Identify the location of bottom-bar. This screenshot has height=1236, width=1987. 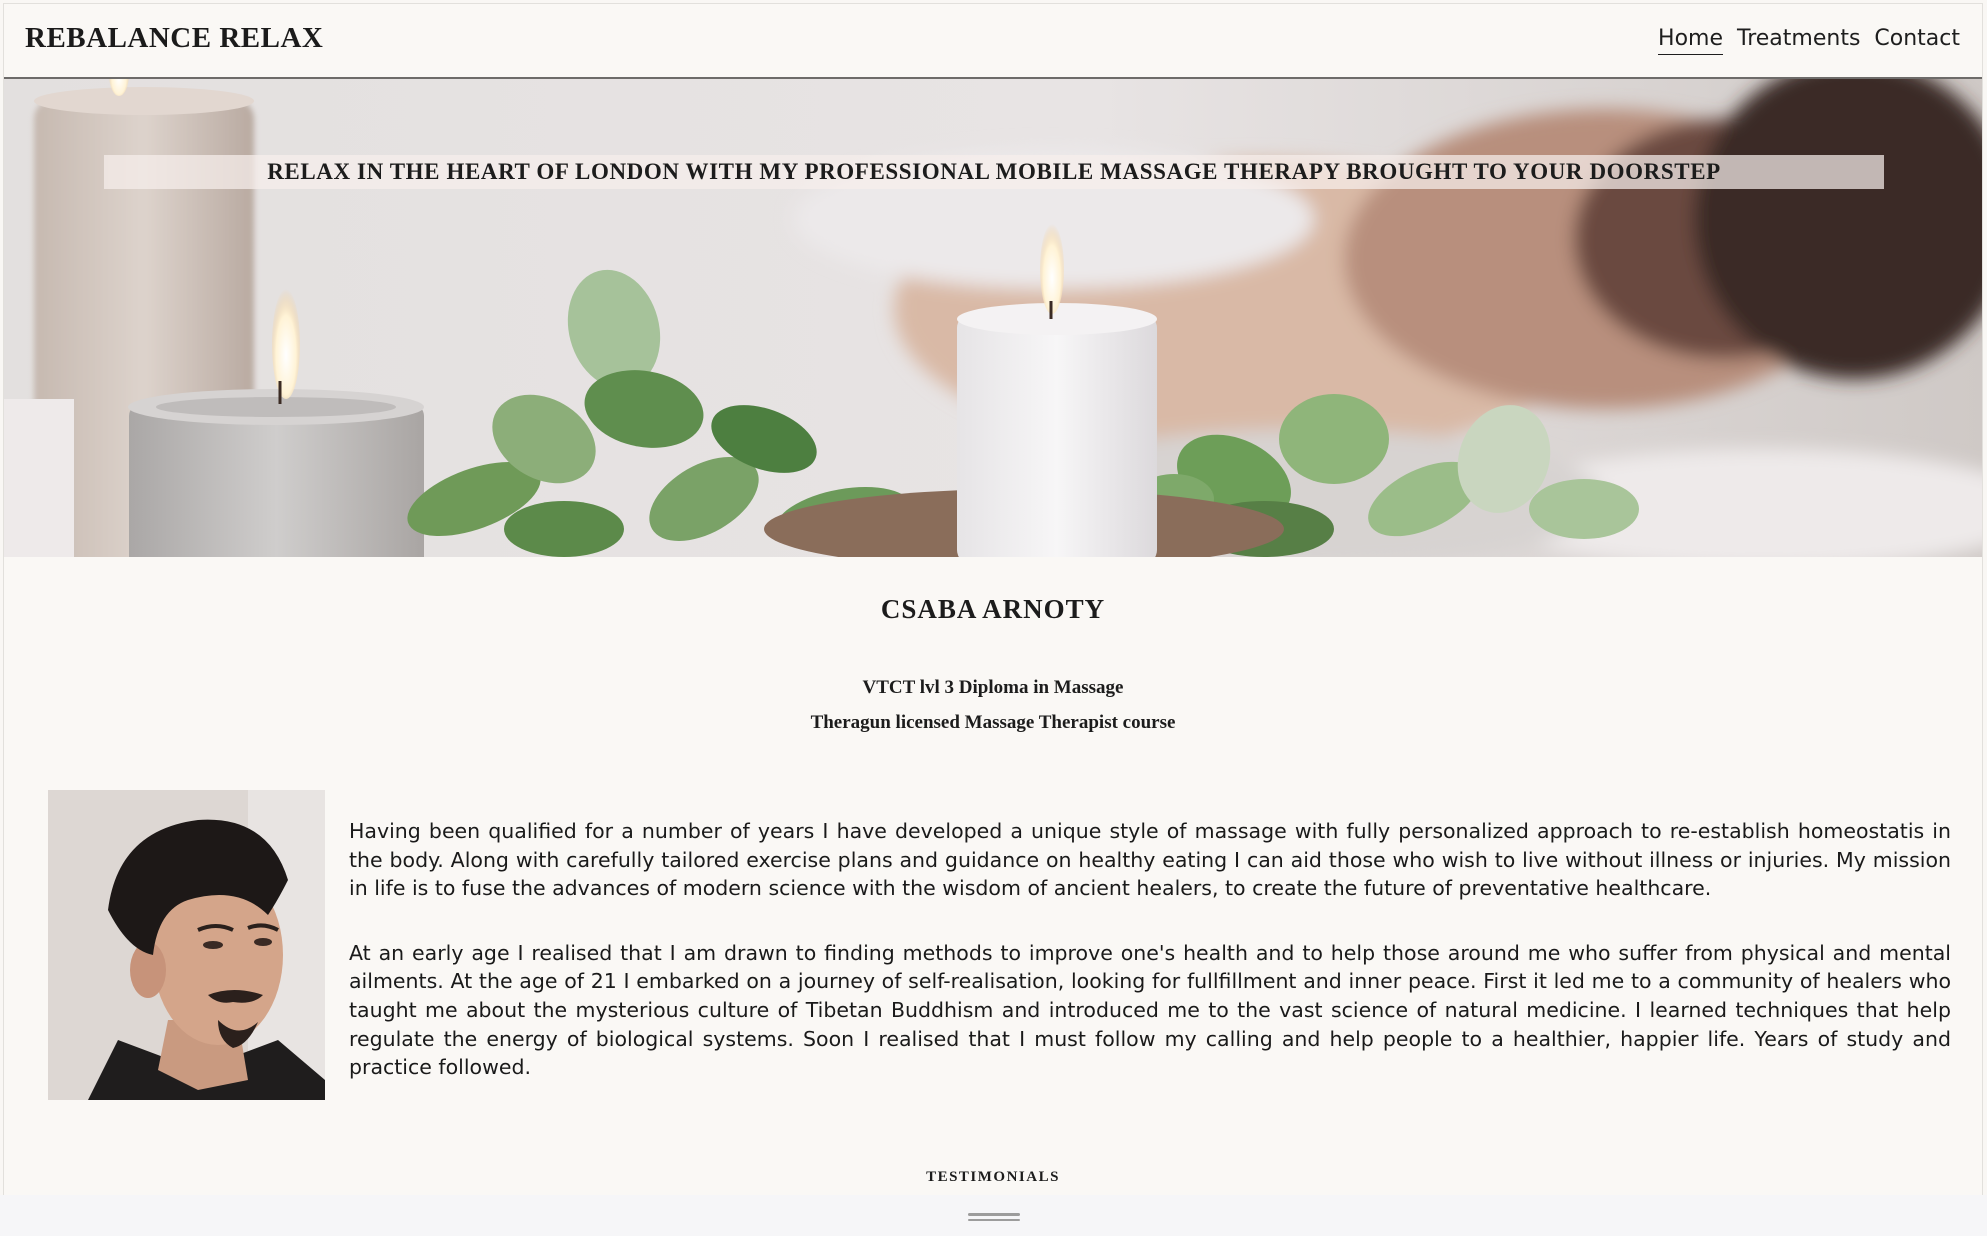
(993, 1215).